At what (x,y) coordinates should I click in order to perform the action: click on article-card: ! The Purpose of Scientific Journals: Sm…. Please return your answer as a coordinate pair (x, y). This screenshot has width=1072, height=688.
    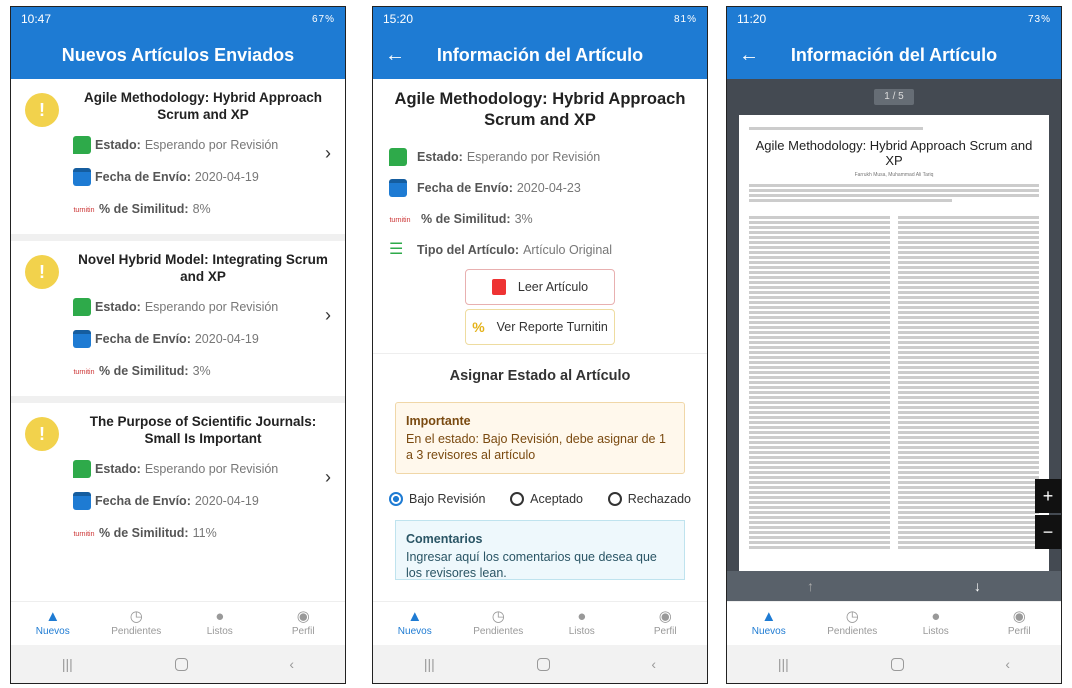
    Looking at the image, I should click on (178, 484).